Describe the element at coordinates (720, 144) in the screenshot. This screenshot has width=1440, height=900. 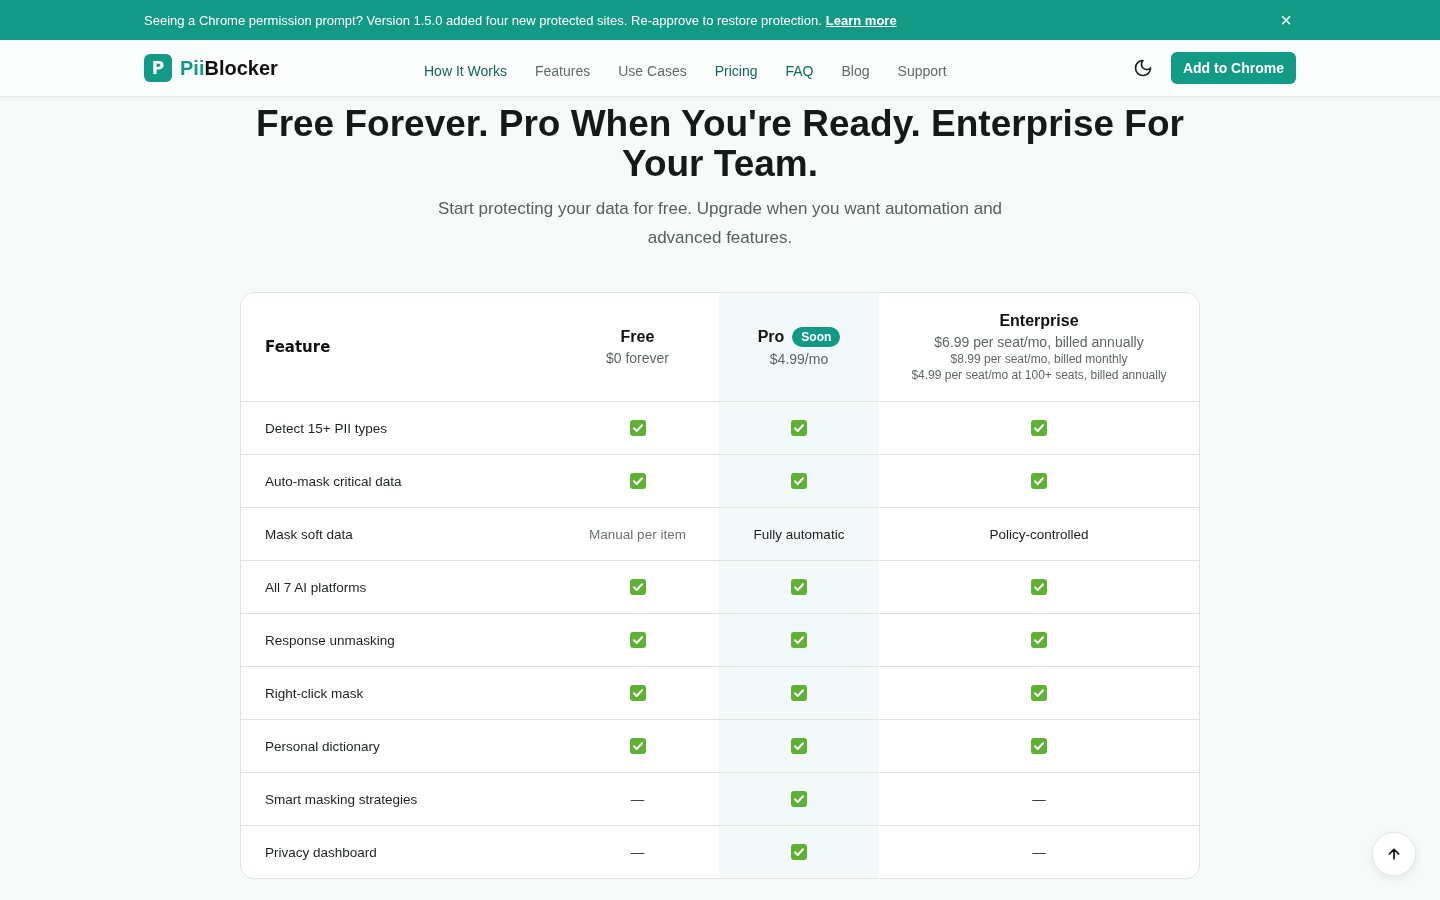
I see `page-heading: Free Forever. Pro When You're Ready. Enterprise For Your Team.` at that location.